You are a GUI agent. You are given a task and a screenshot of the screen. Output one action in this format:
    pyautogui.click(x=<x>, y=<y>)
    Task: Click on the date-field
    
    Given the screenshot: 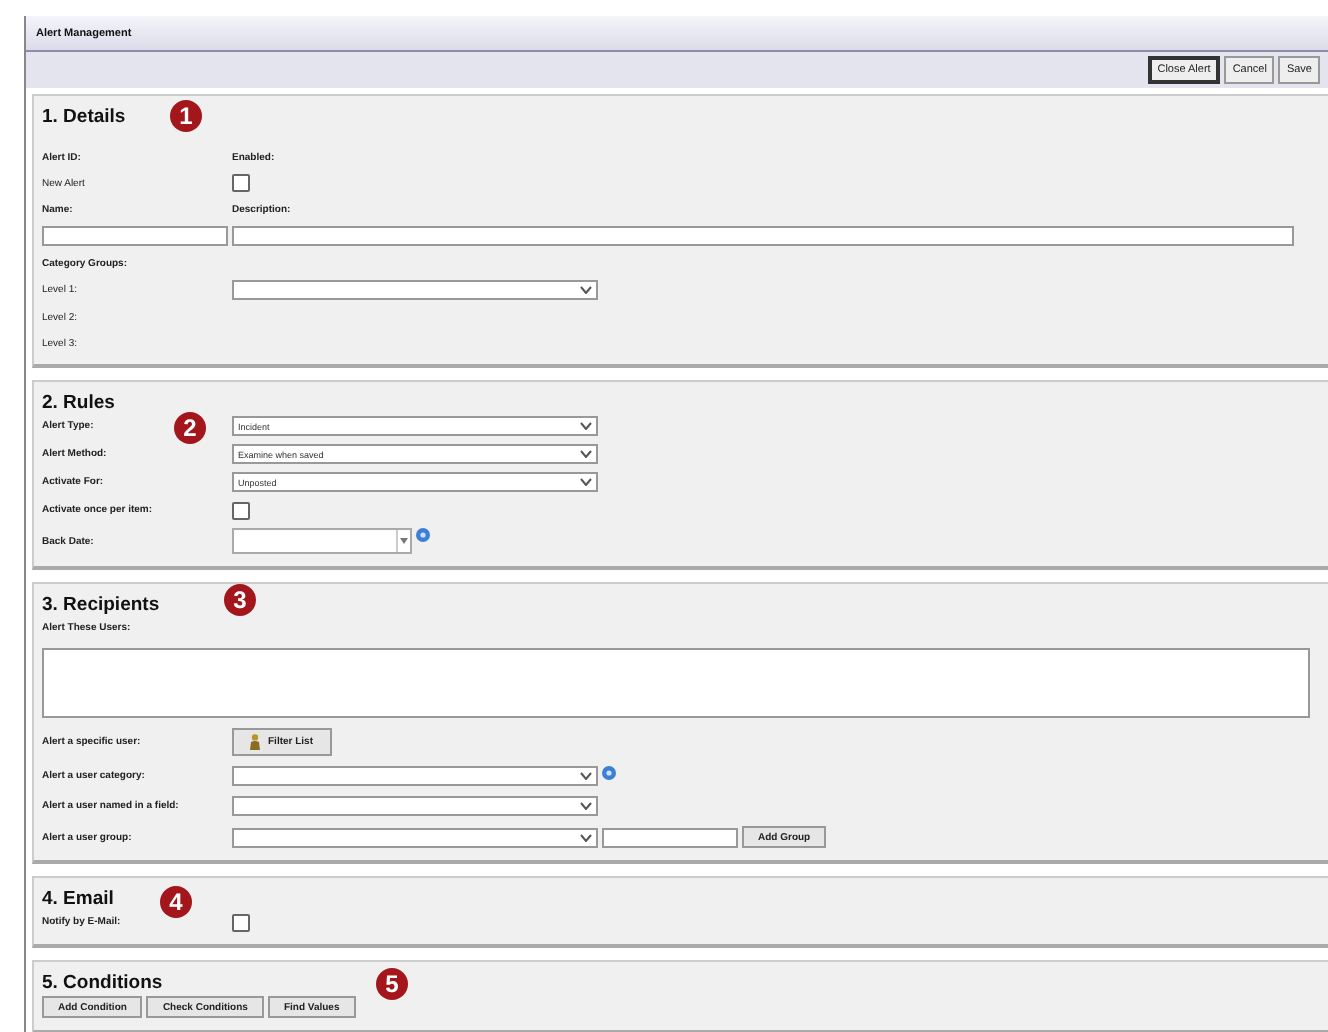 What is the action you would take?
    pyautogui.click(x=322, y=541)
    